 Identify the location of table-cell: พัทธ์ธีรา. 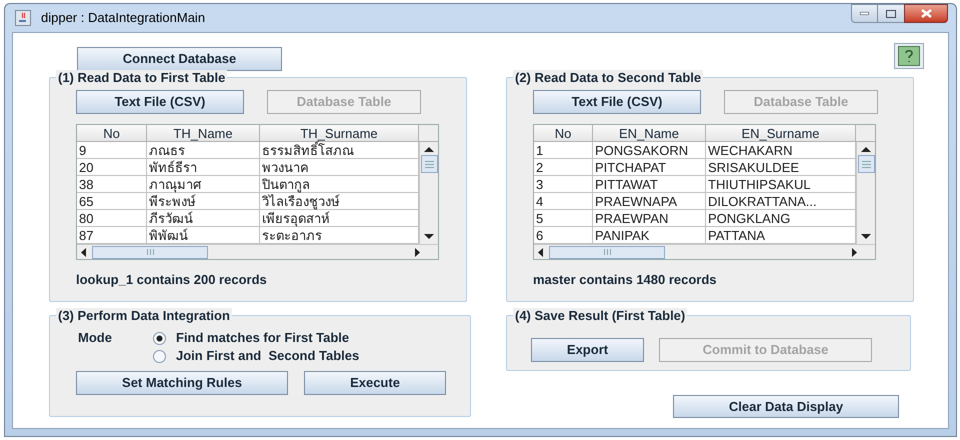
(203, 167).